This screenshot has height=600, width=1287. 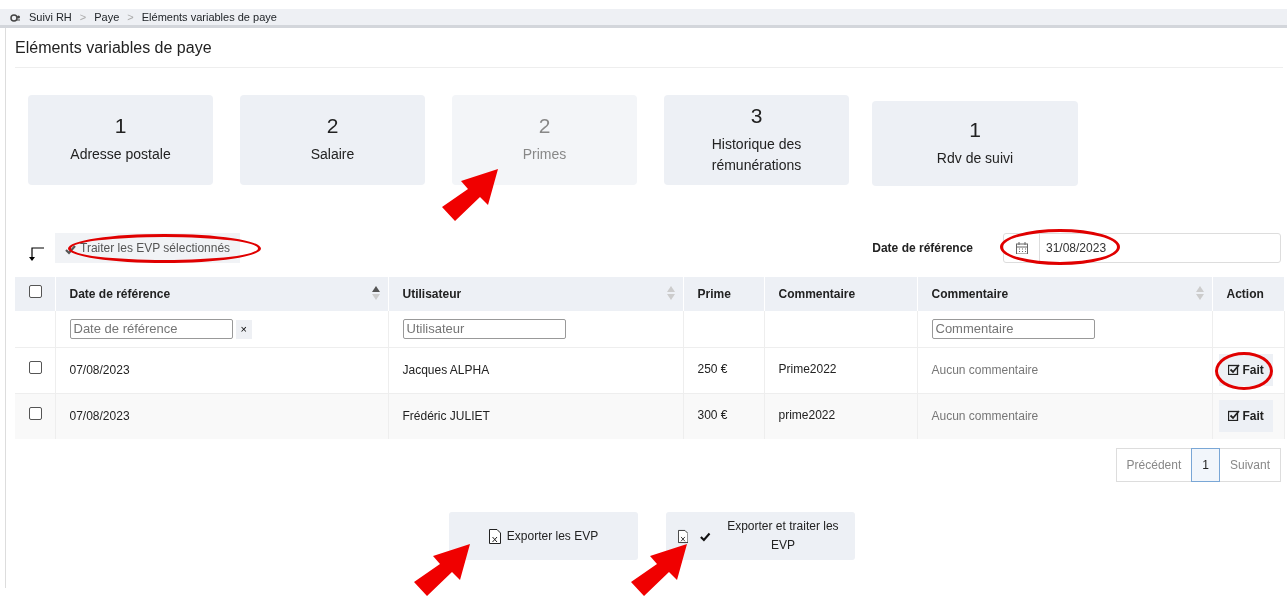 I want to click on select-all-checkbox, so click(x=35, y=292).